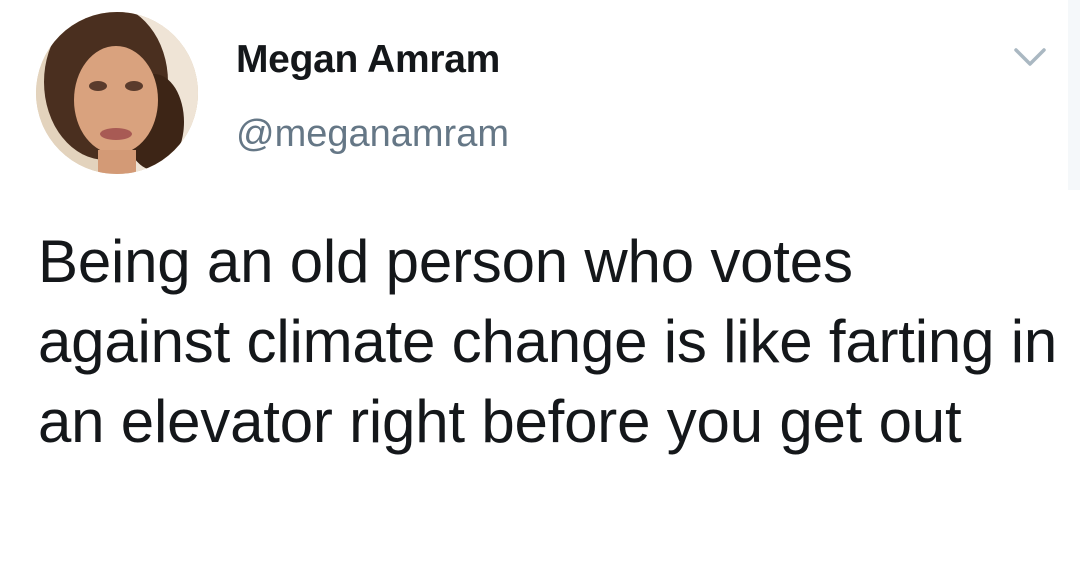  Describe the element at coordinates (1074, 95) in the screenshot. I see `scroll-edge` at that location.